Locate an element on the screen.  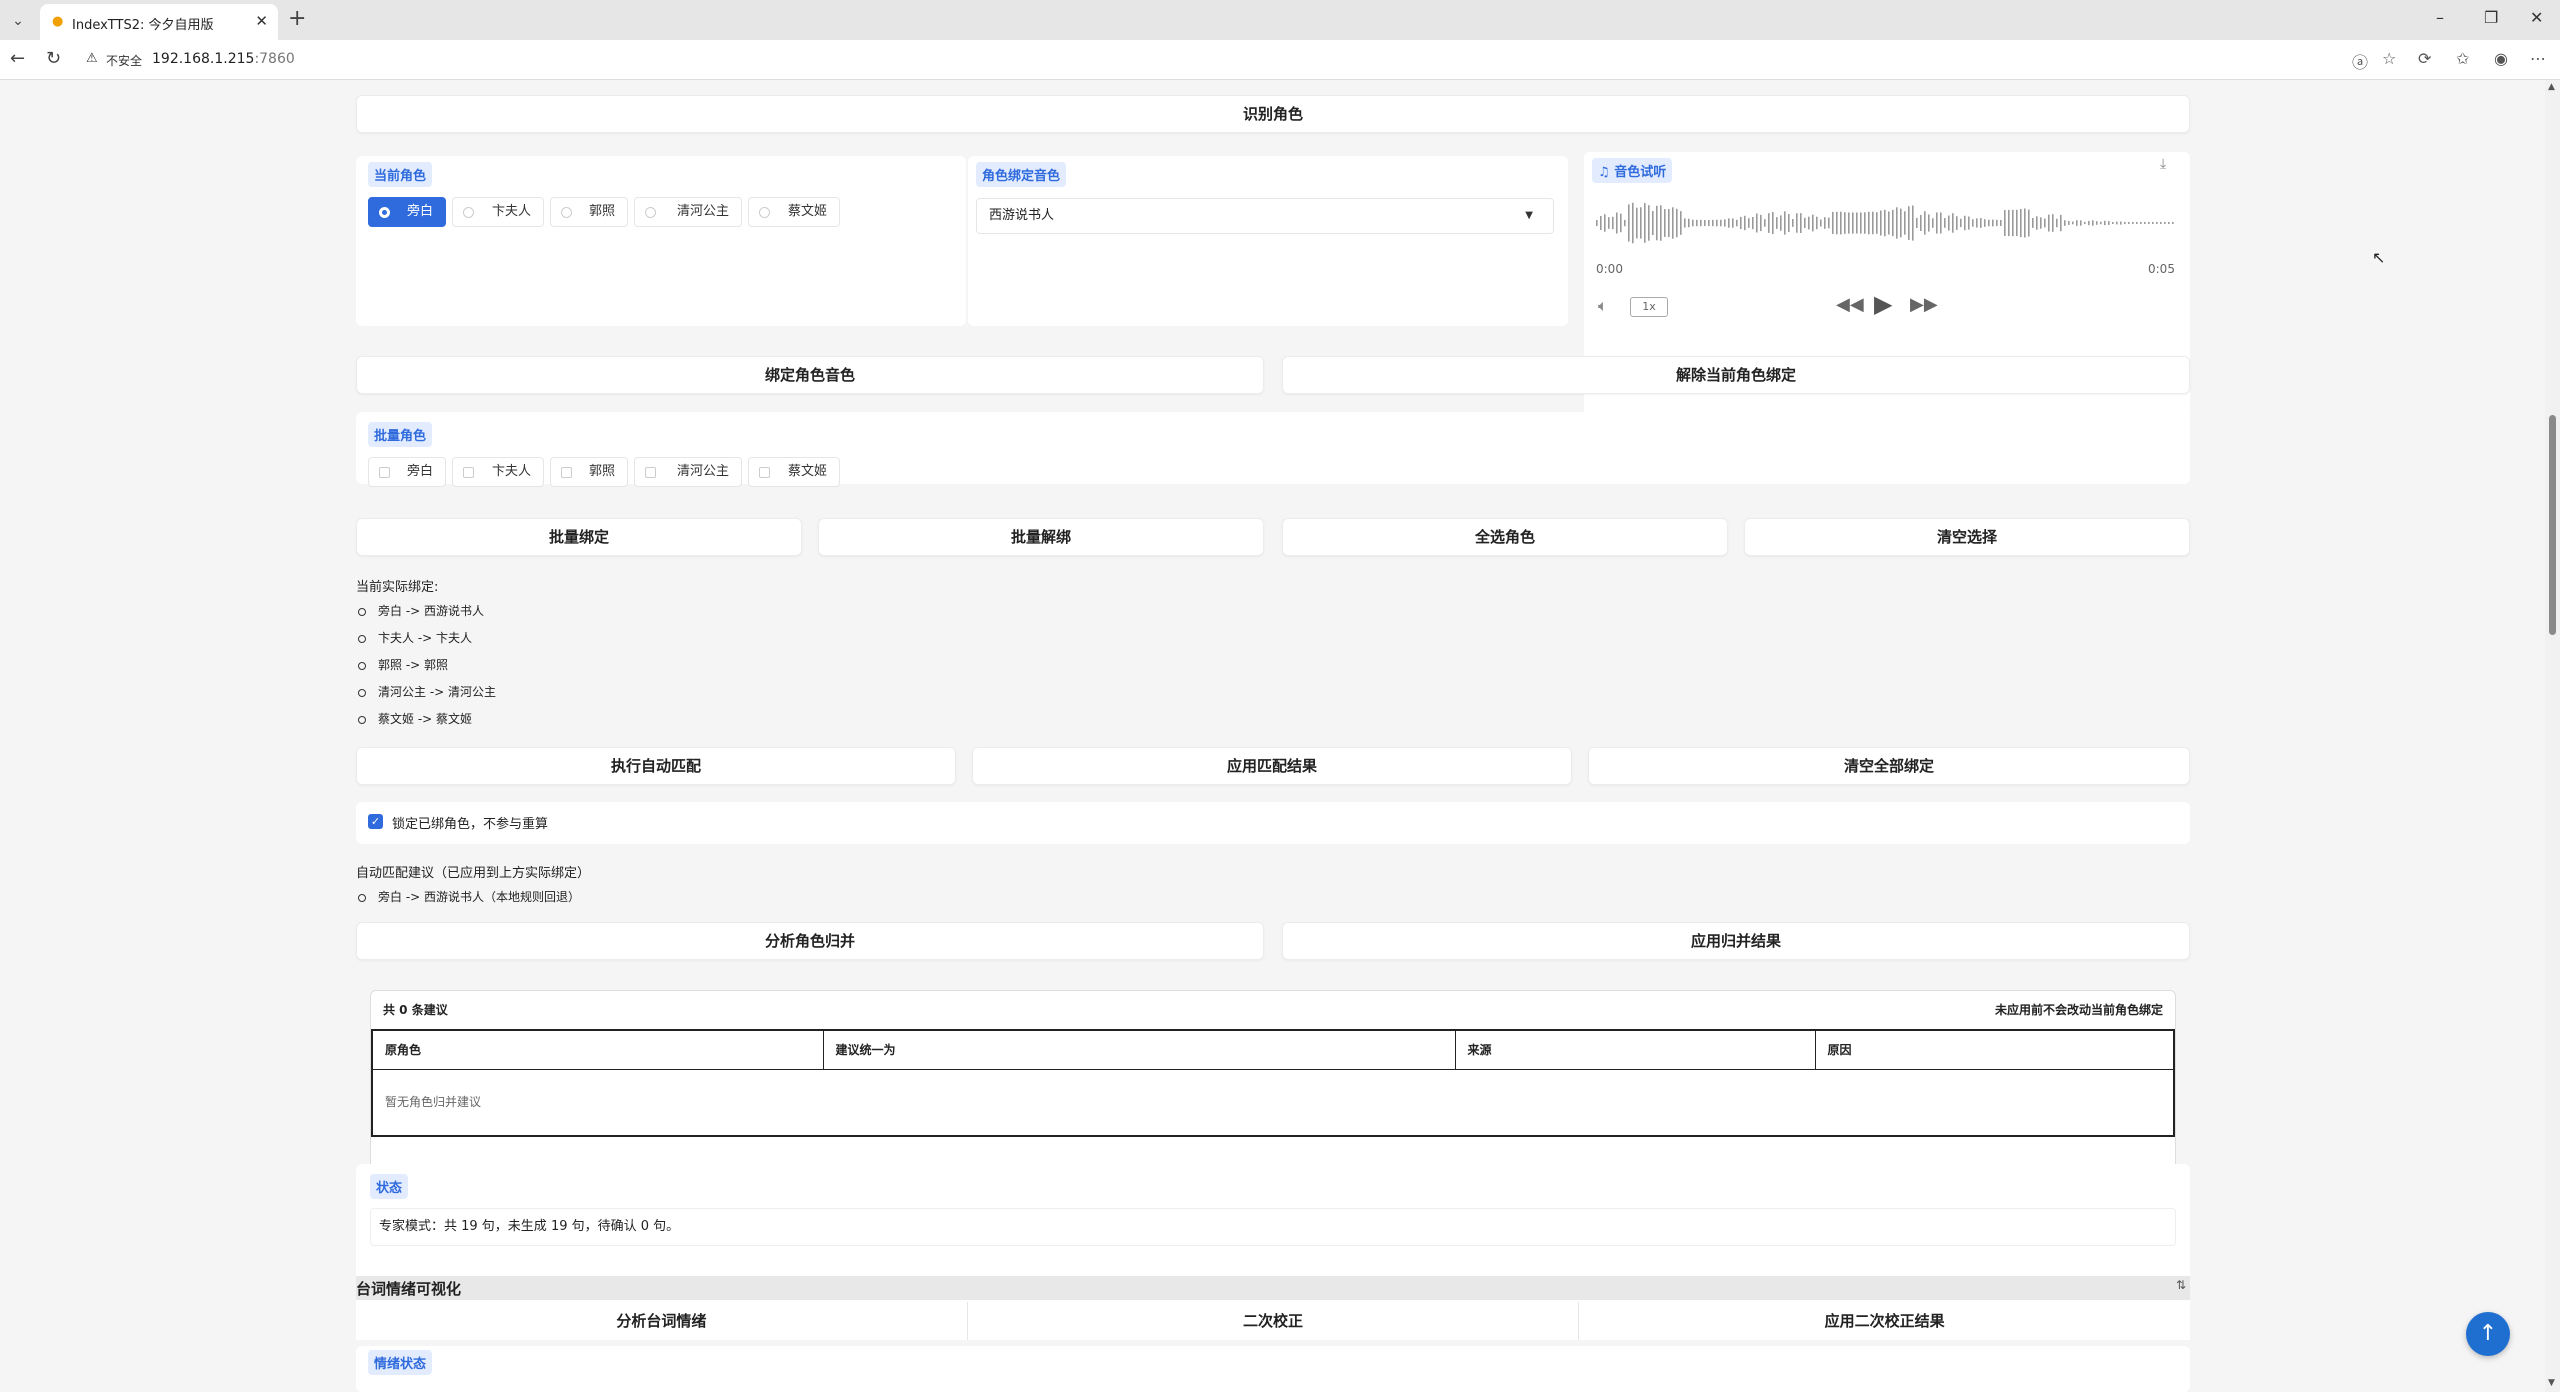
translate-icon: ⓐ is located at coordinates (2360, 61).